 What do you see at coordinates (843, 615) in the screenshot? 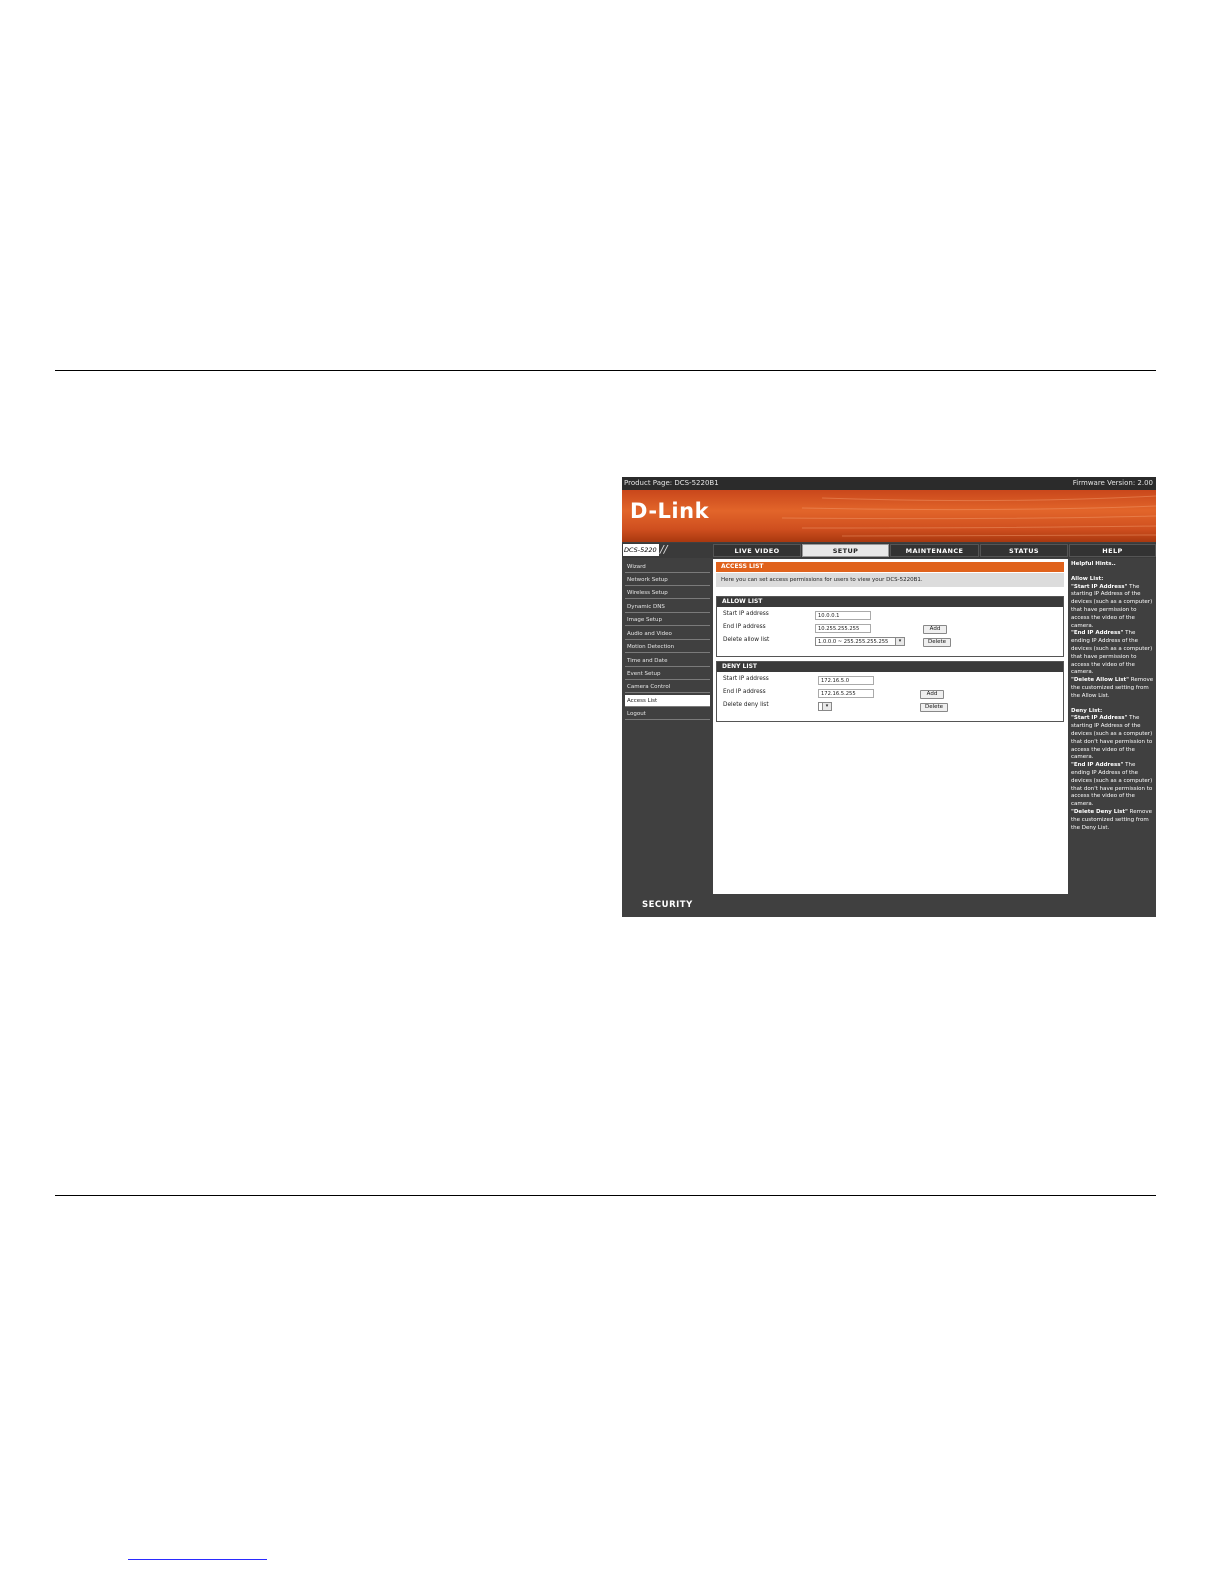
I see `allow-start-ip-input: 10.0.0.1` at bounding box center [843, 615].